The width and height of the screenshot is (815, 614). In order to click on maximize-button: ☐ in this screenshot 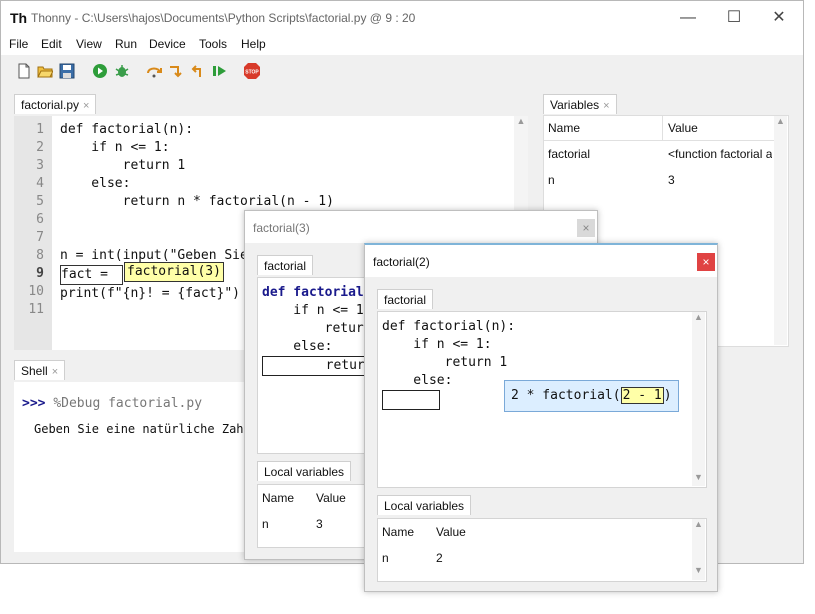, I will do `click(734, 18)`.